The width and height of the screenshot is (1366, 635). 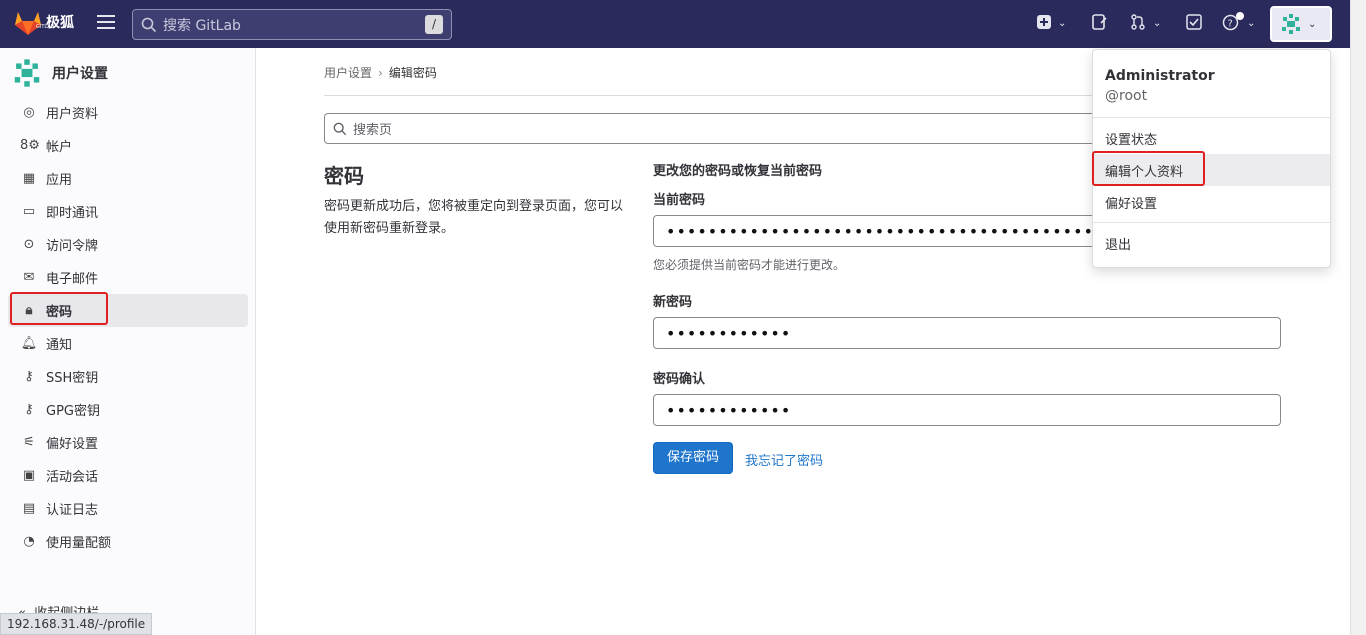 I want to click on preferences-icon: ⚟, so click(x=29, y=442).